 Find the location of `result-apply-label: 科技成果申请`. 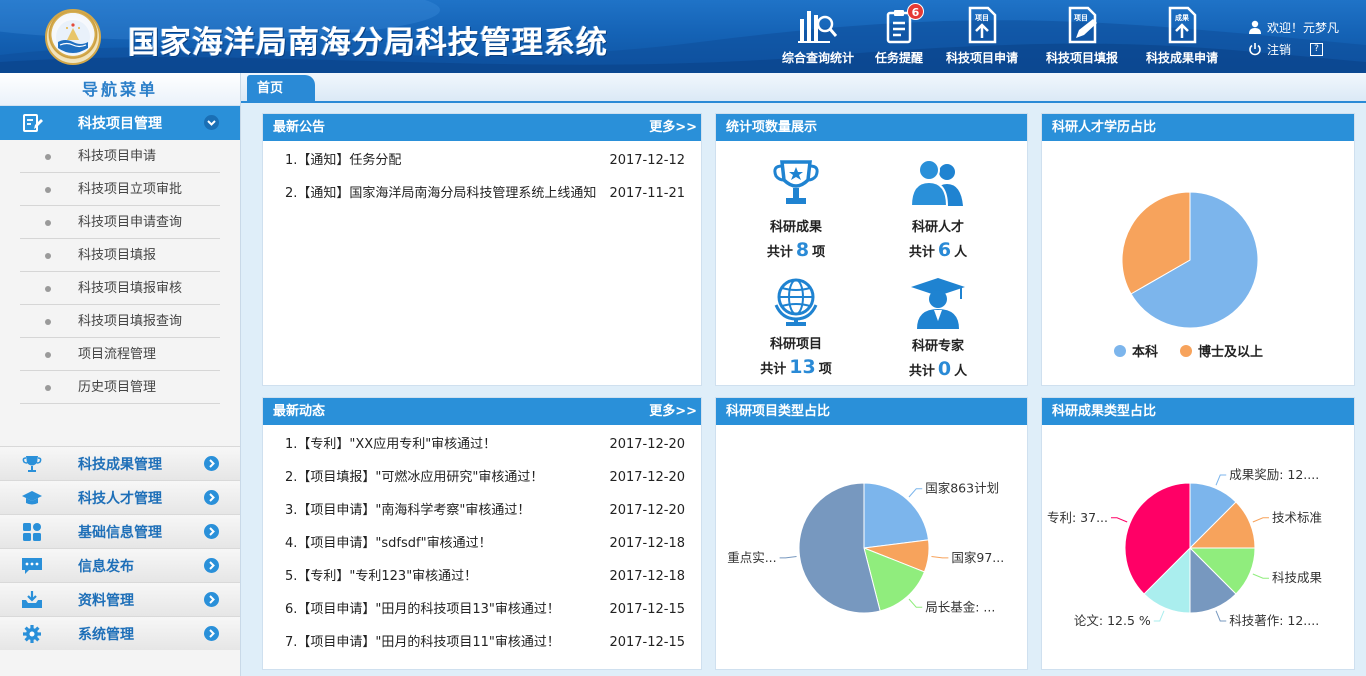

result-apply-label: 科技成果申请 is located at coordinates (1181, 58).